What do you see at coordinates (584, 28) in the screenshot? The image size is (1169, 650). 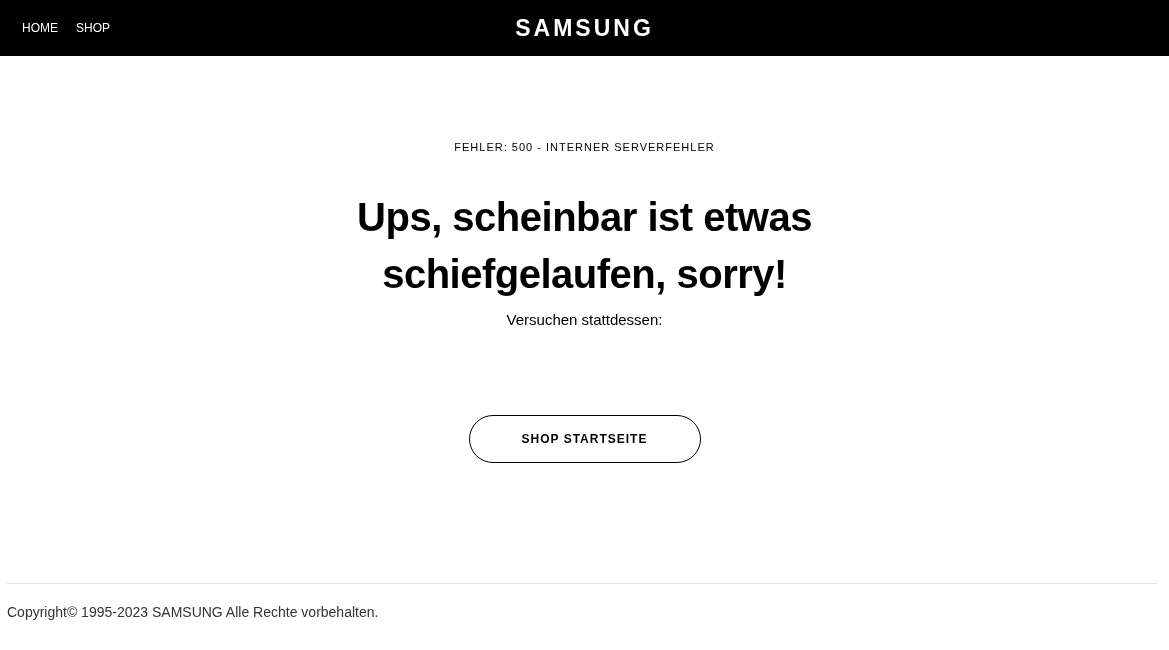 I see `logo: SAMSUNG` at bounding box center [584, 28].